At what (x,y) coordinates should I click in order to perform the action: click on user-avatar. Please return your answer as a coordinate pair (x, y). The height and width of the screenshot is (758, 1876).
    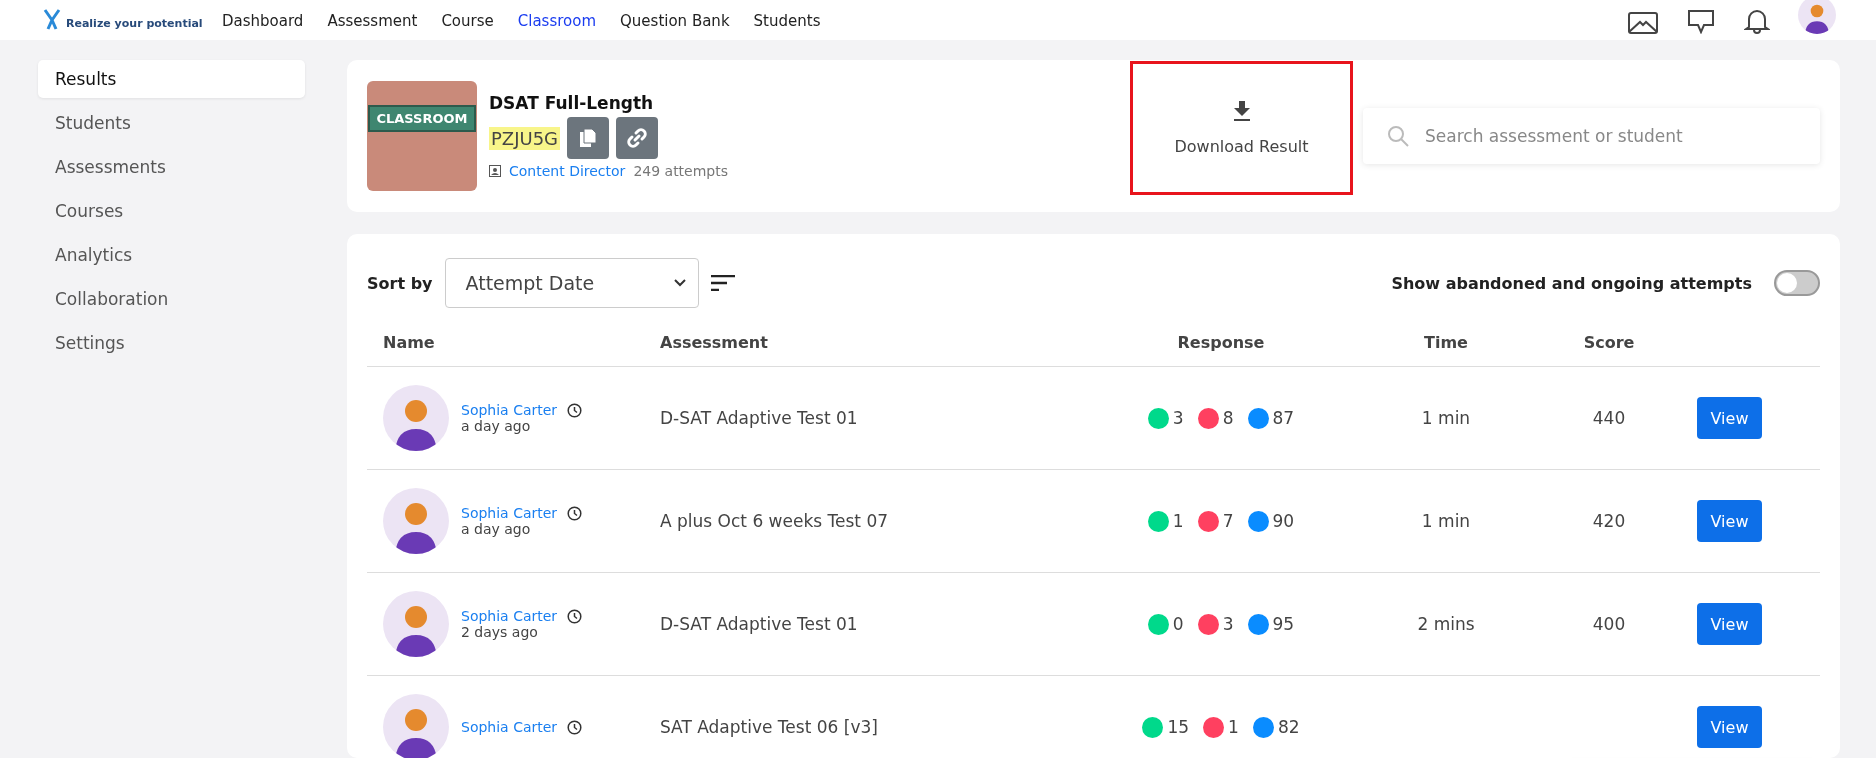
    Looking at the image, I should click on (1817, 17).